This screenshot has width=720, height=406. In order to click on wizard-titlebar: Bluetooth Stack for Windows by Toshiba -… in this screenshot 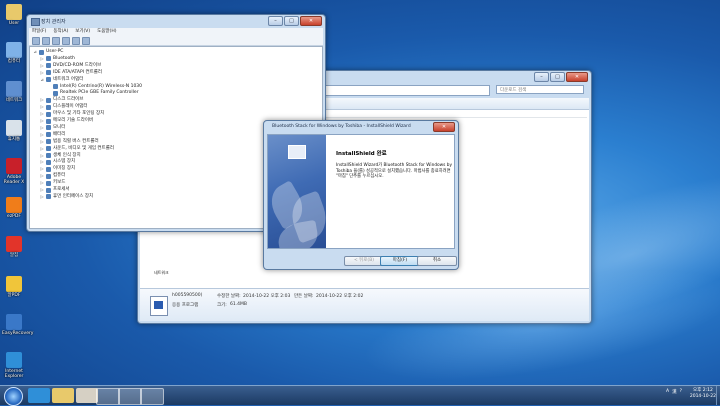, I will do `click(361, 128)`.